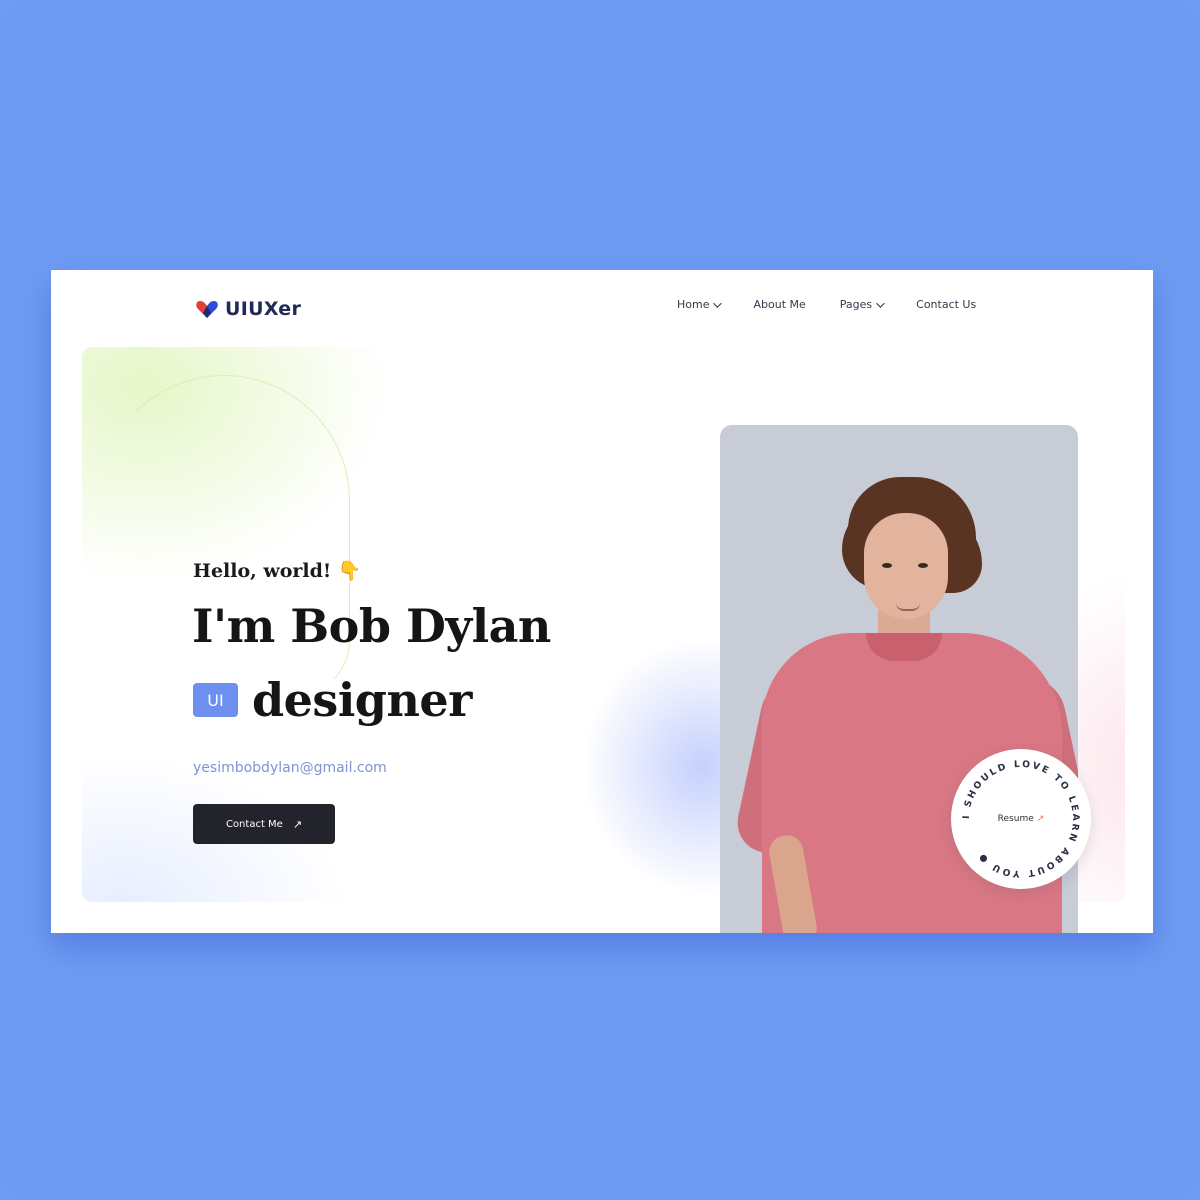  I want to click on heart-logo-icon, so click(207, 309).